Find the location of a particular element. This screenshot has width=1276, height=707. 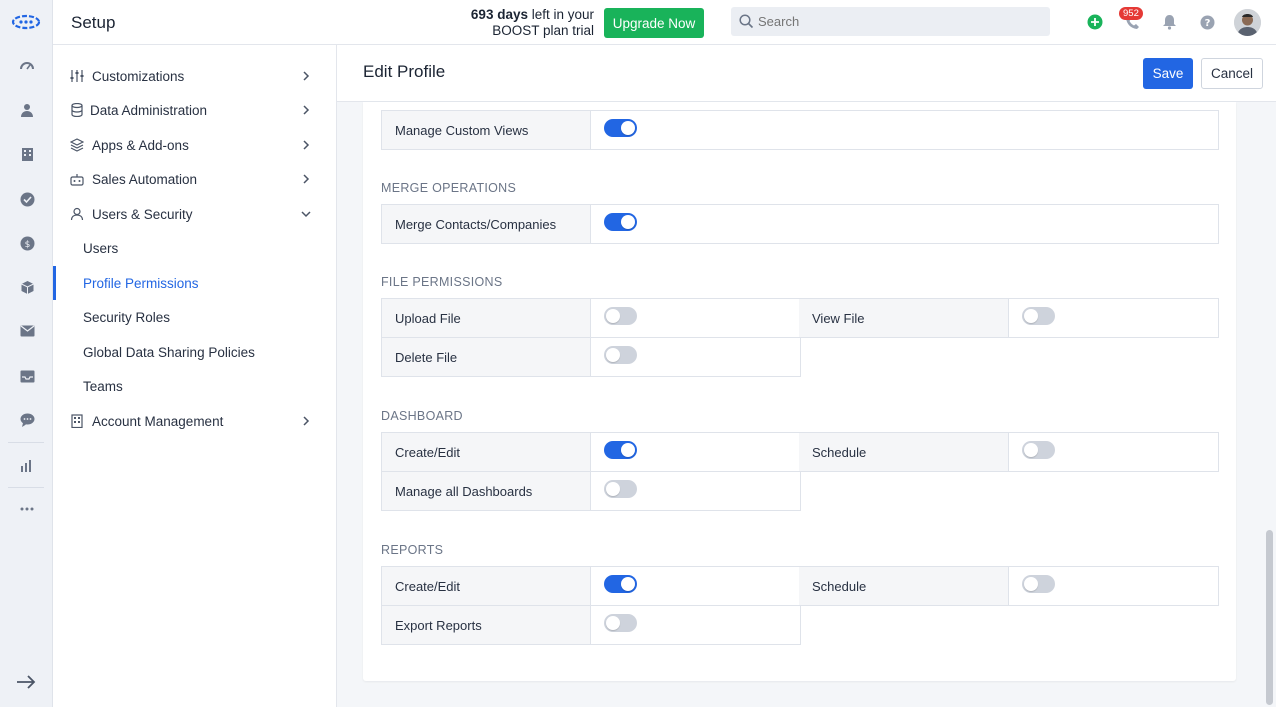

upload-file-toggle is located at coordinates (620, 316).